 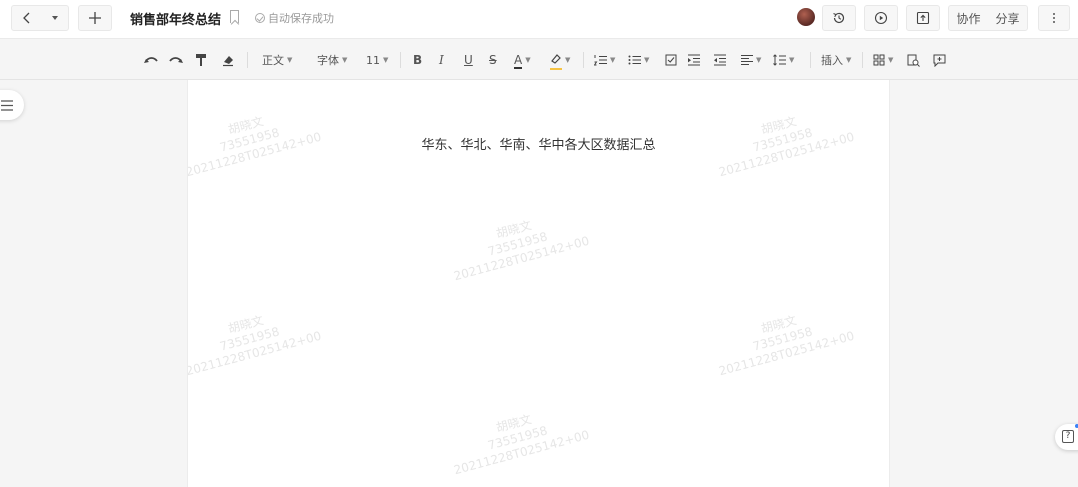 I want to click on format-painter-button, so click(x=201, y=60).